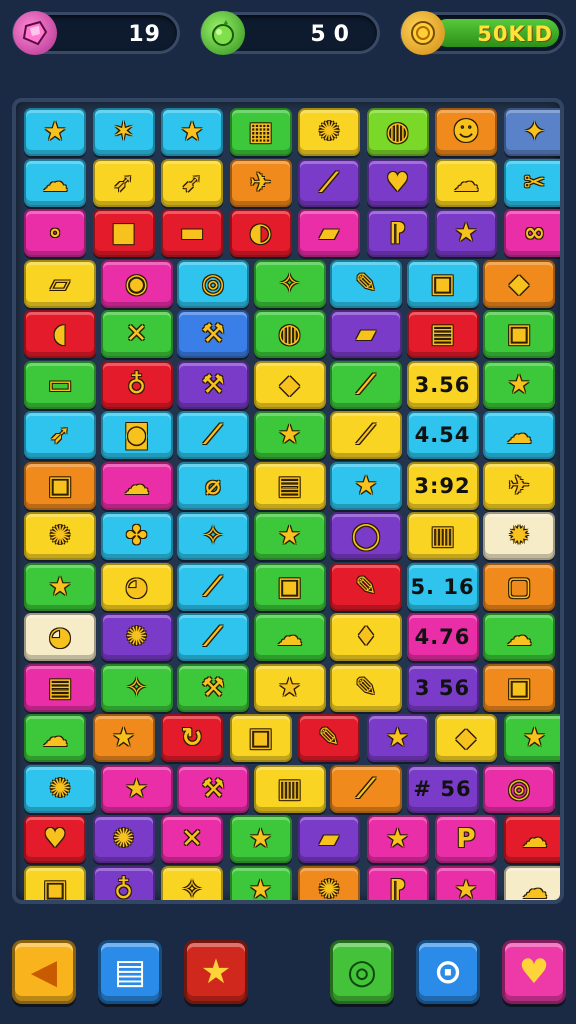  What do you see at coordinates (213, 687) in the screenshot?
I see `tile-r12-c3: ⚒` at bounding box center [213, 687].